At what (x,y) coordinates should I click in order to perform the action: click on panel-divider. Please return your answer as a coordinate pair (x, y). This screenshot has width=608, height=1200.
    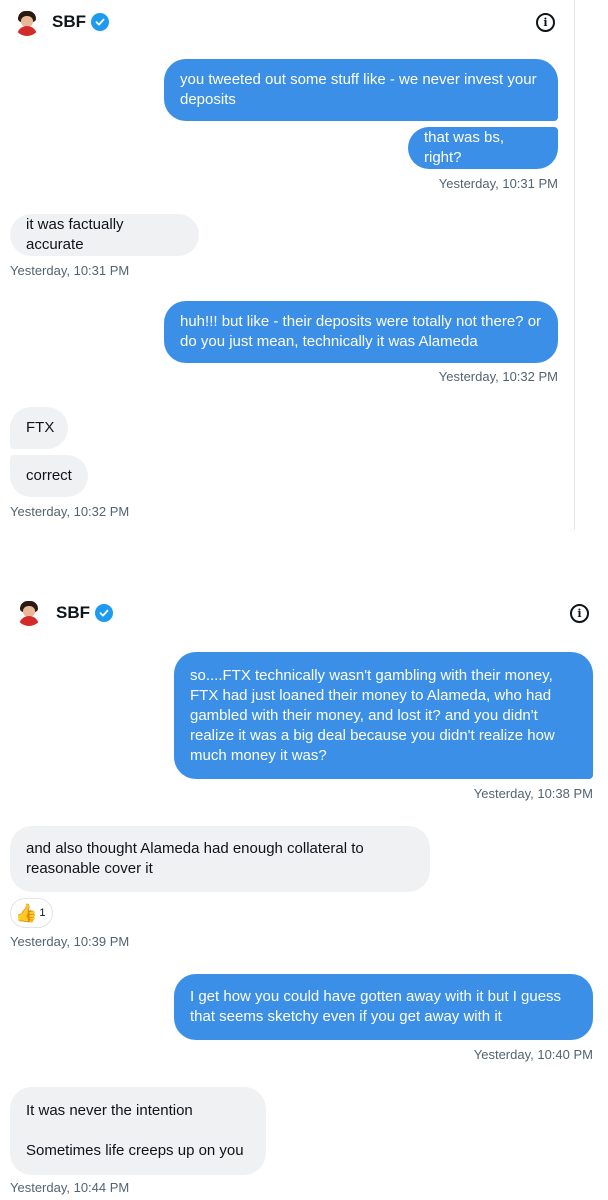
    Looking at the image, I should click on (574, 265).